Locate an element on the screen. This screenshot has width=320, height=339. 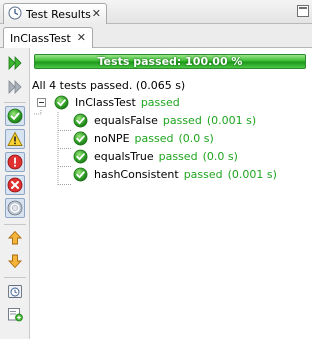
show-passed-icon is located at coordinates (15, 116).